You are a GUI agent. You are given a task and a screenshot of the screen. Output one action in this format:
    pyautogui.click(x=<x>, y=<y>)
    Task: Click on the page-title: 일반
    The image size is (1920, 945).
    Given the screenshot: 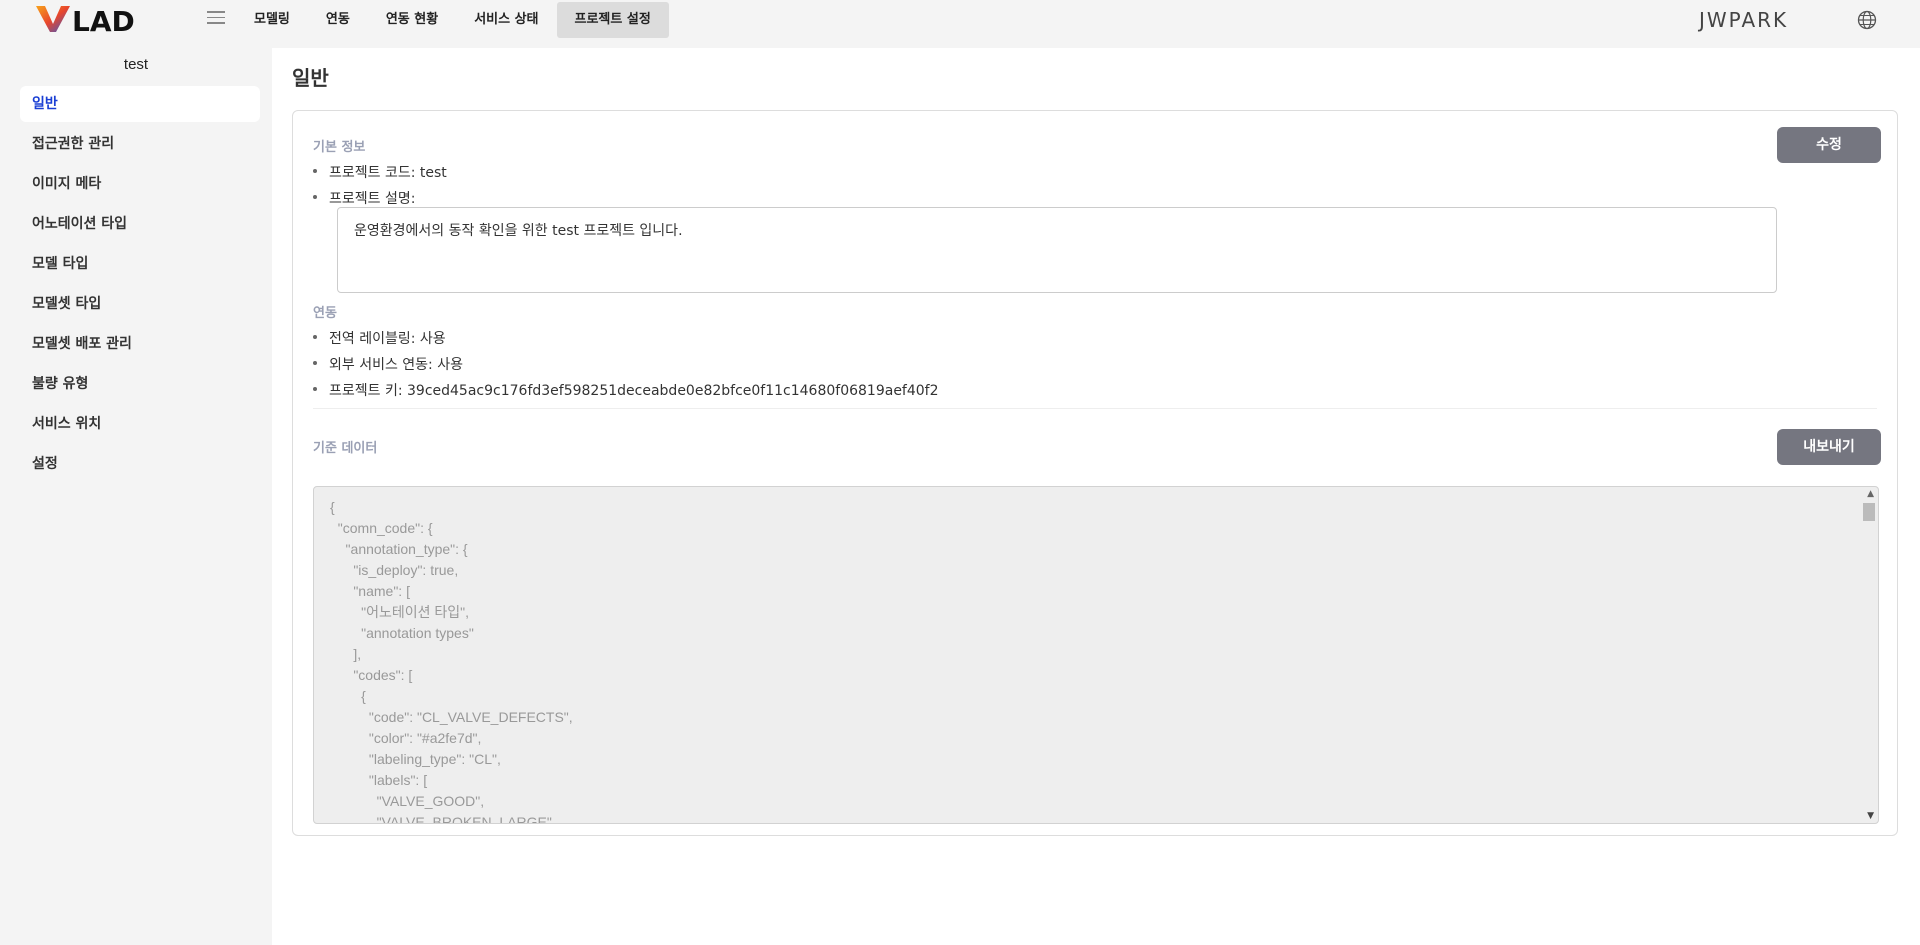 What is the action you would take?
    pyautogui.click(x=310, y=78)
    